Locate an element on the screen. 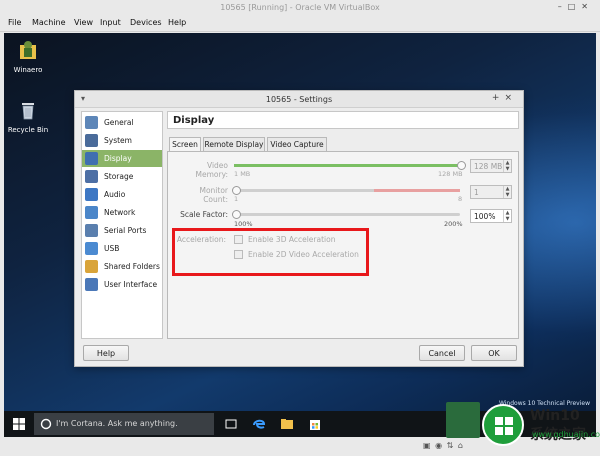 Image resolution: width=600 pixels, height=456 pixels. nav-item-label: Storage is located at coordinates (119, 176).